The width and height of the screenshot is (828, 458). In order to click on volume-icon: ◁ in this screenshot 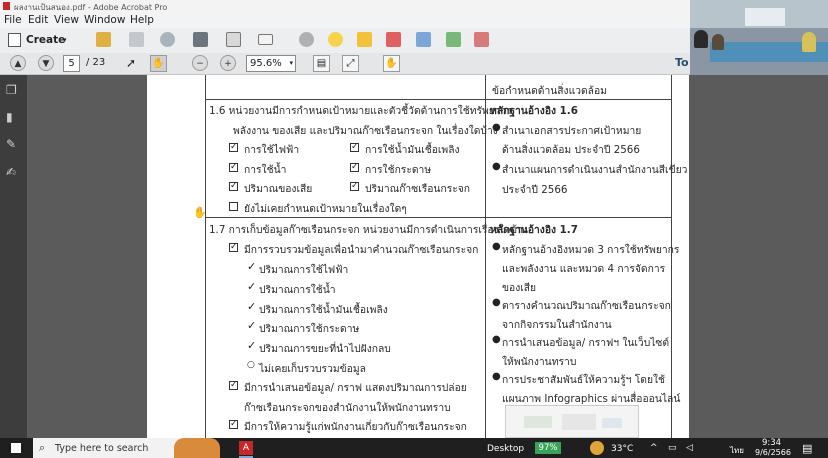, I will do `click(689, 448)`.